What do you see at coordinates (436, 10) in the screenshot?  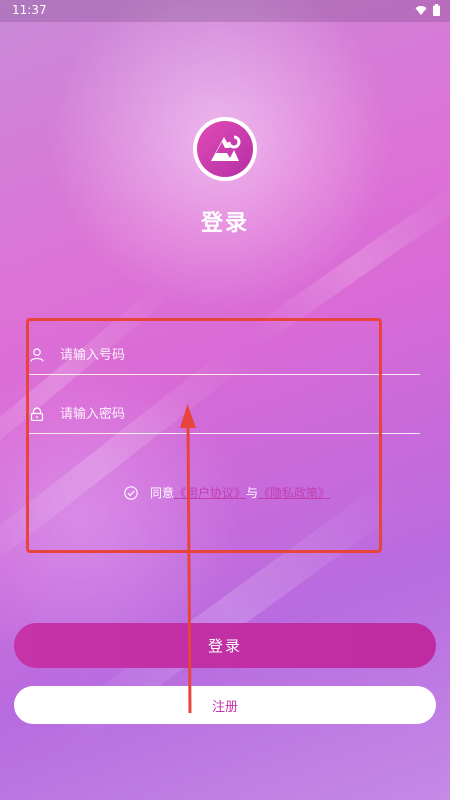 I see `battery-icon` at bounding box center [436, 10].